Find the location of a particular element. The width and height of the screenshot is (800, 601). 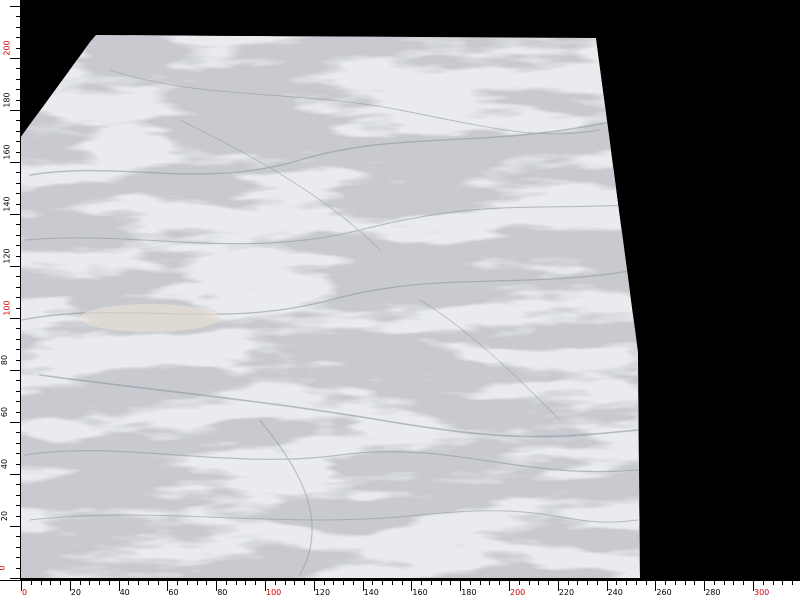

y-ruler-label: 180 is located at coordinates (7, 100).